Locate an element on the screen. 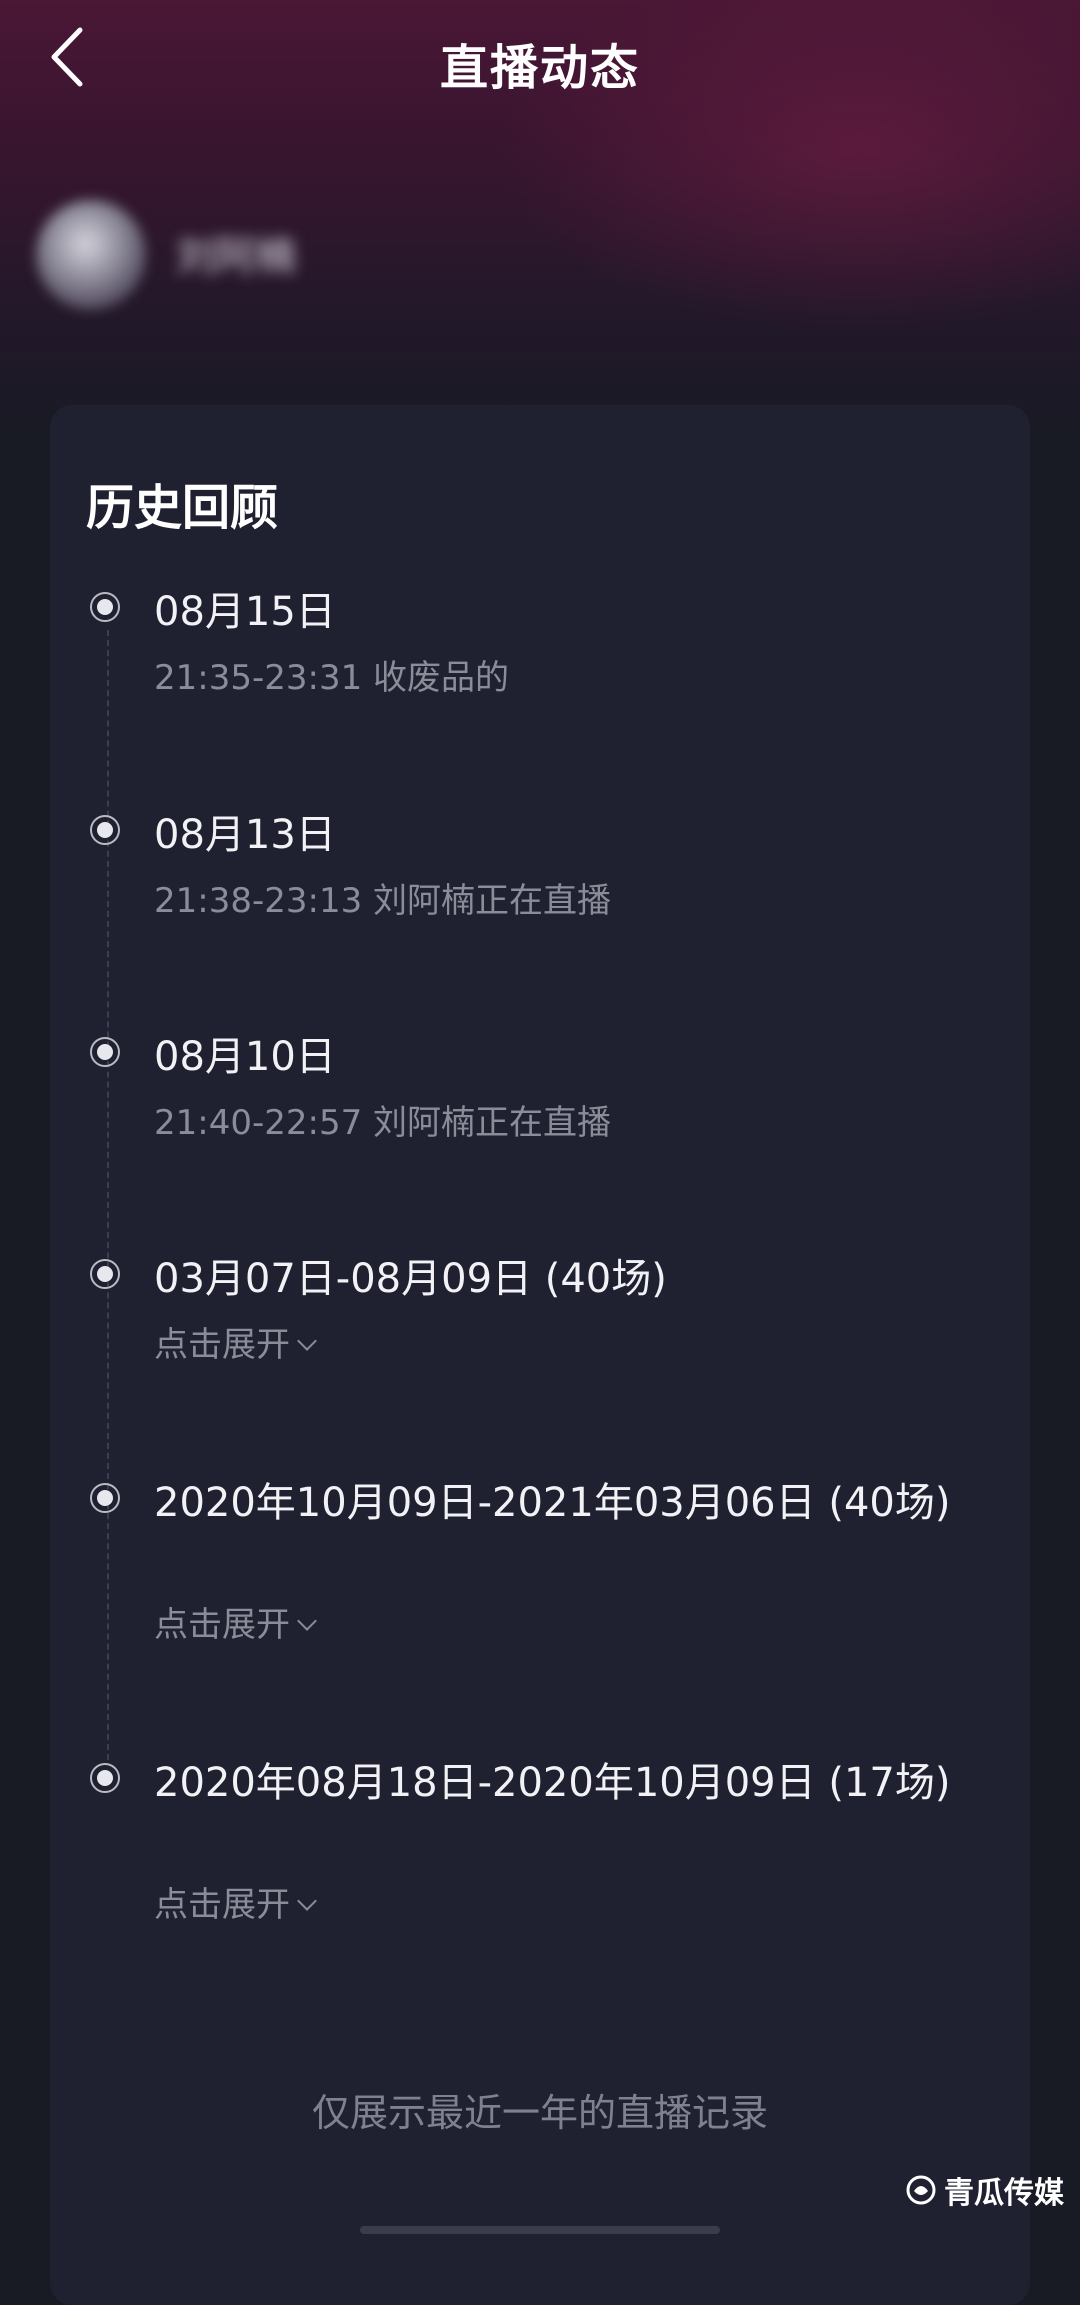  timeline-date: 08月15日 is located at coordinates (245, 612).